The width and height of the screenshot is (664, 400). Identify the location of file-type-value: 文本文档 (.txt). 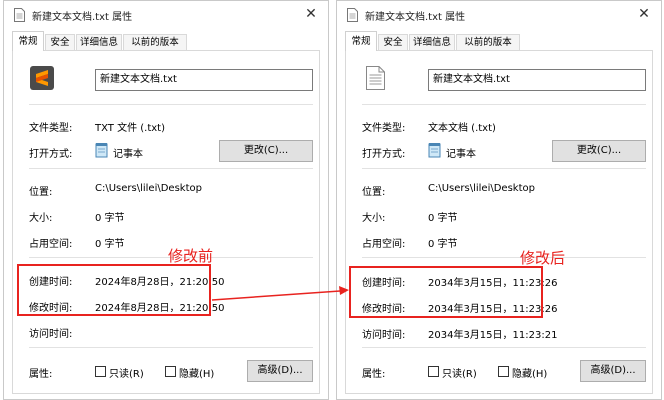
(462, 128).